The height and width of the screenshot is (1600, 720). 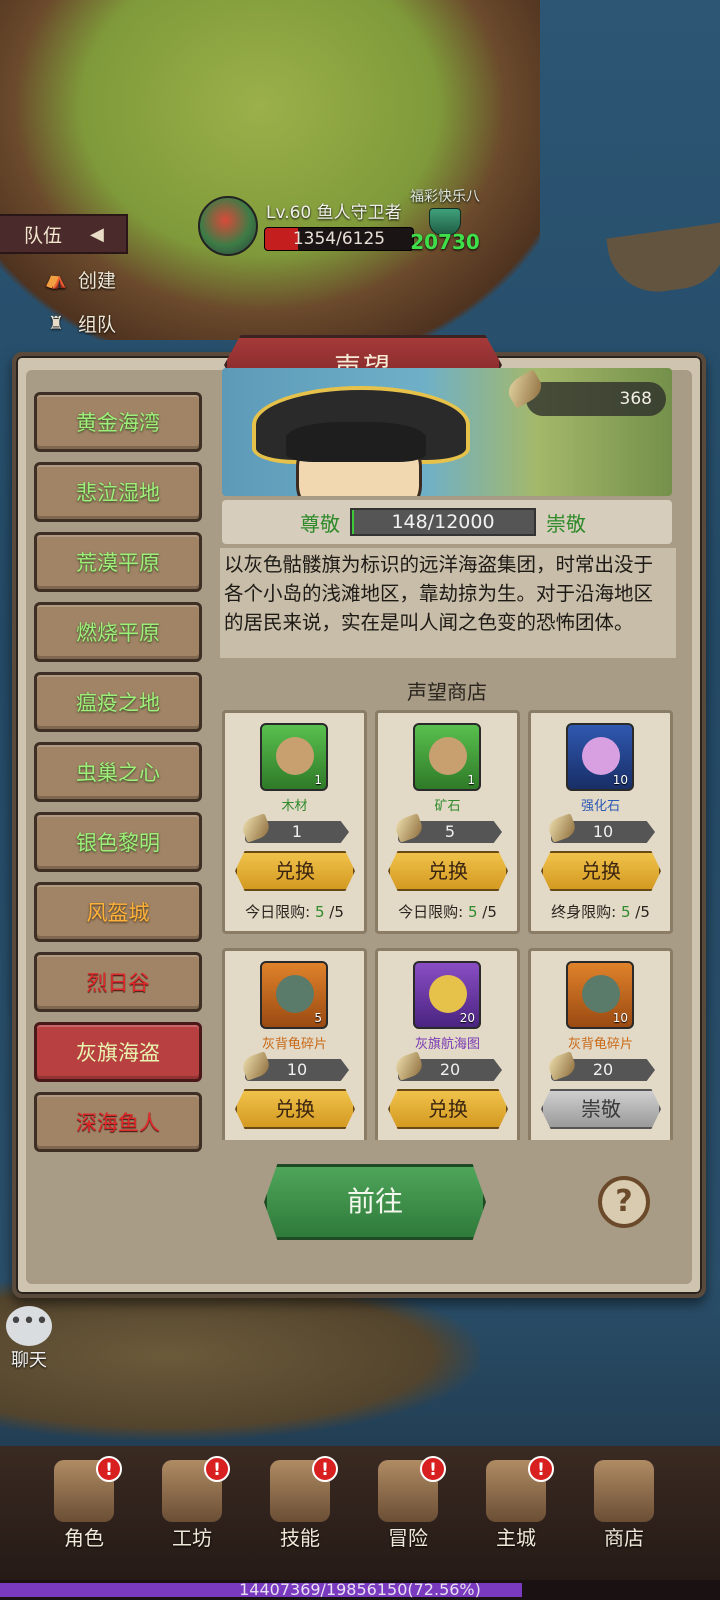 What do you see at coordinates (56, 279) in the screenshot?
I see `people-icon: ⛺` at bounding box center [56, 279].